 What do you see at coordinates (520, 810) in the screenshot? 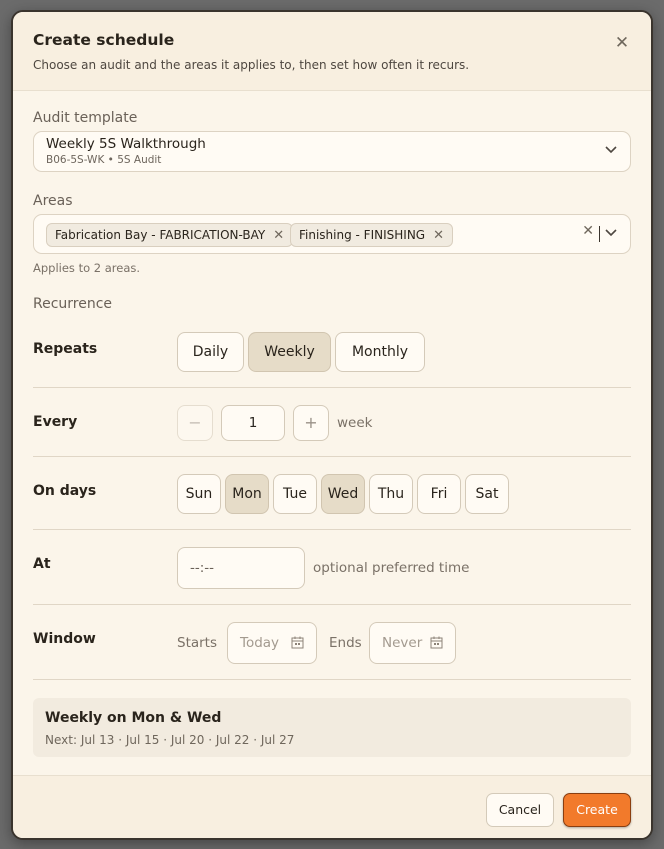
I see `cancel-button: Cancel` at bounding box center [520, 810].